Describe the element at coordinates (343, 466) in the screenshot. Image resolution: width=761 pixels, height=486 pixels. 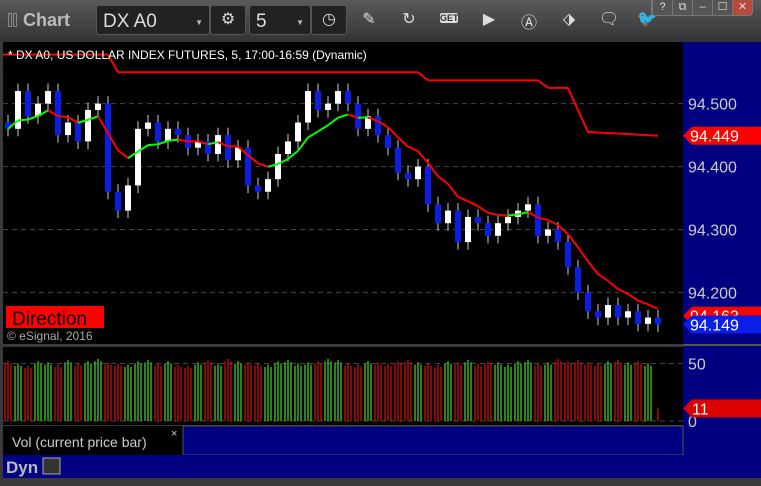
I see `time-axis` at that location.